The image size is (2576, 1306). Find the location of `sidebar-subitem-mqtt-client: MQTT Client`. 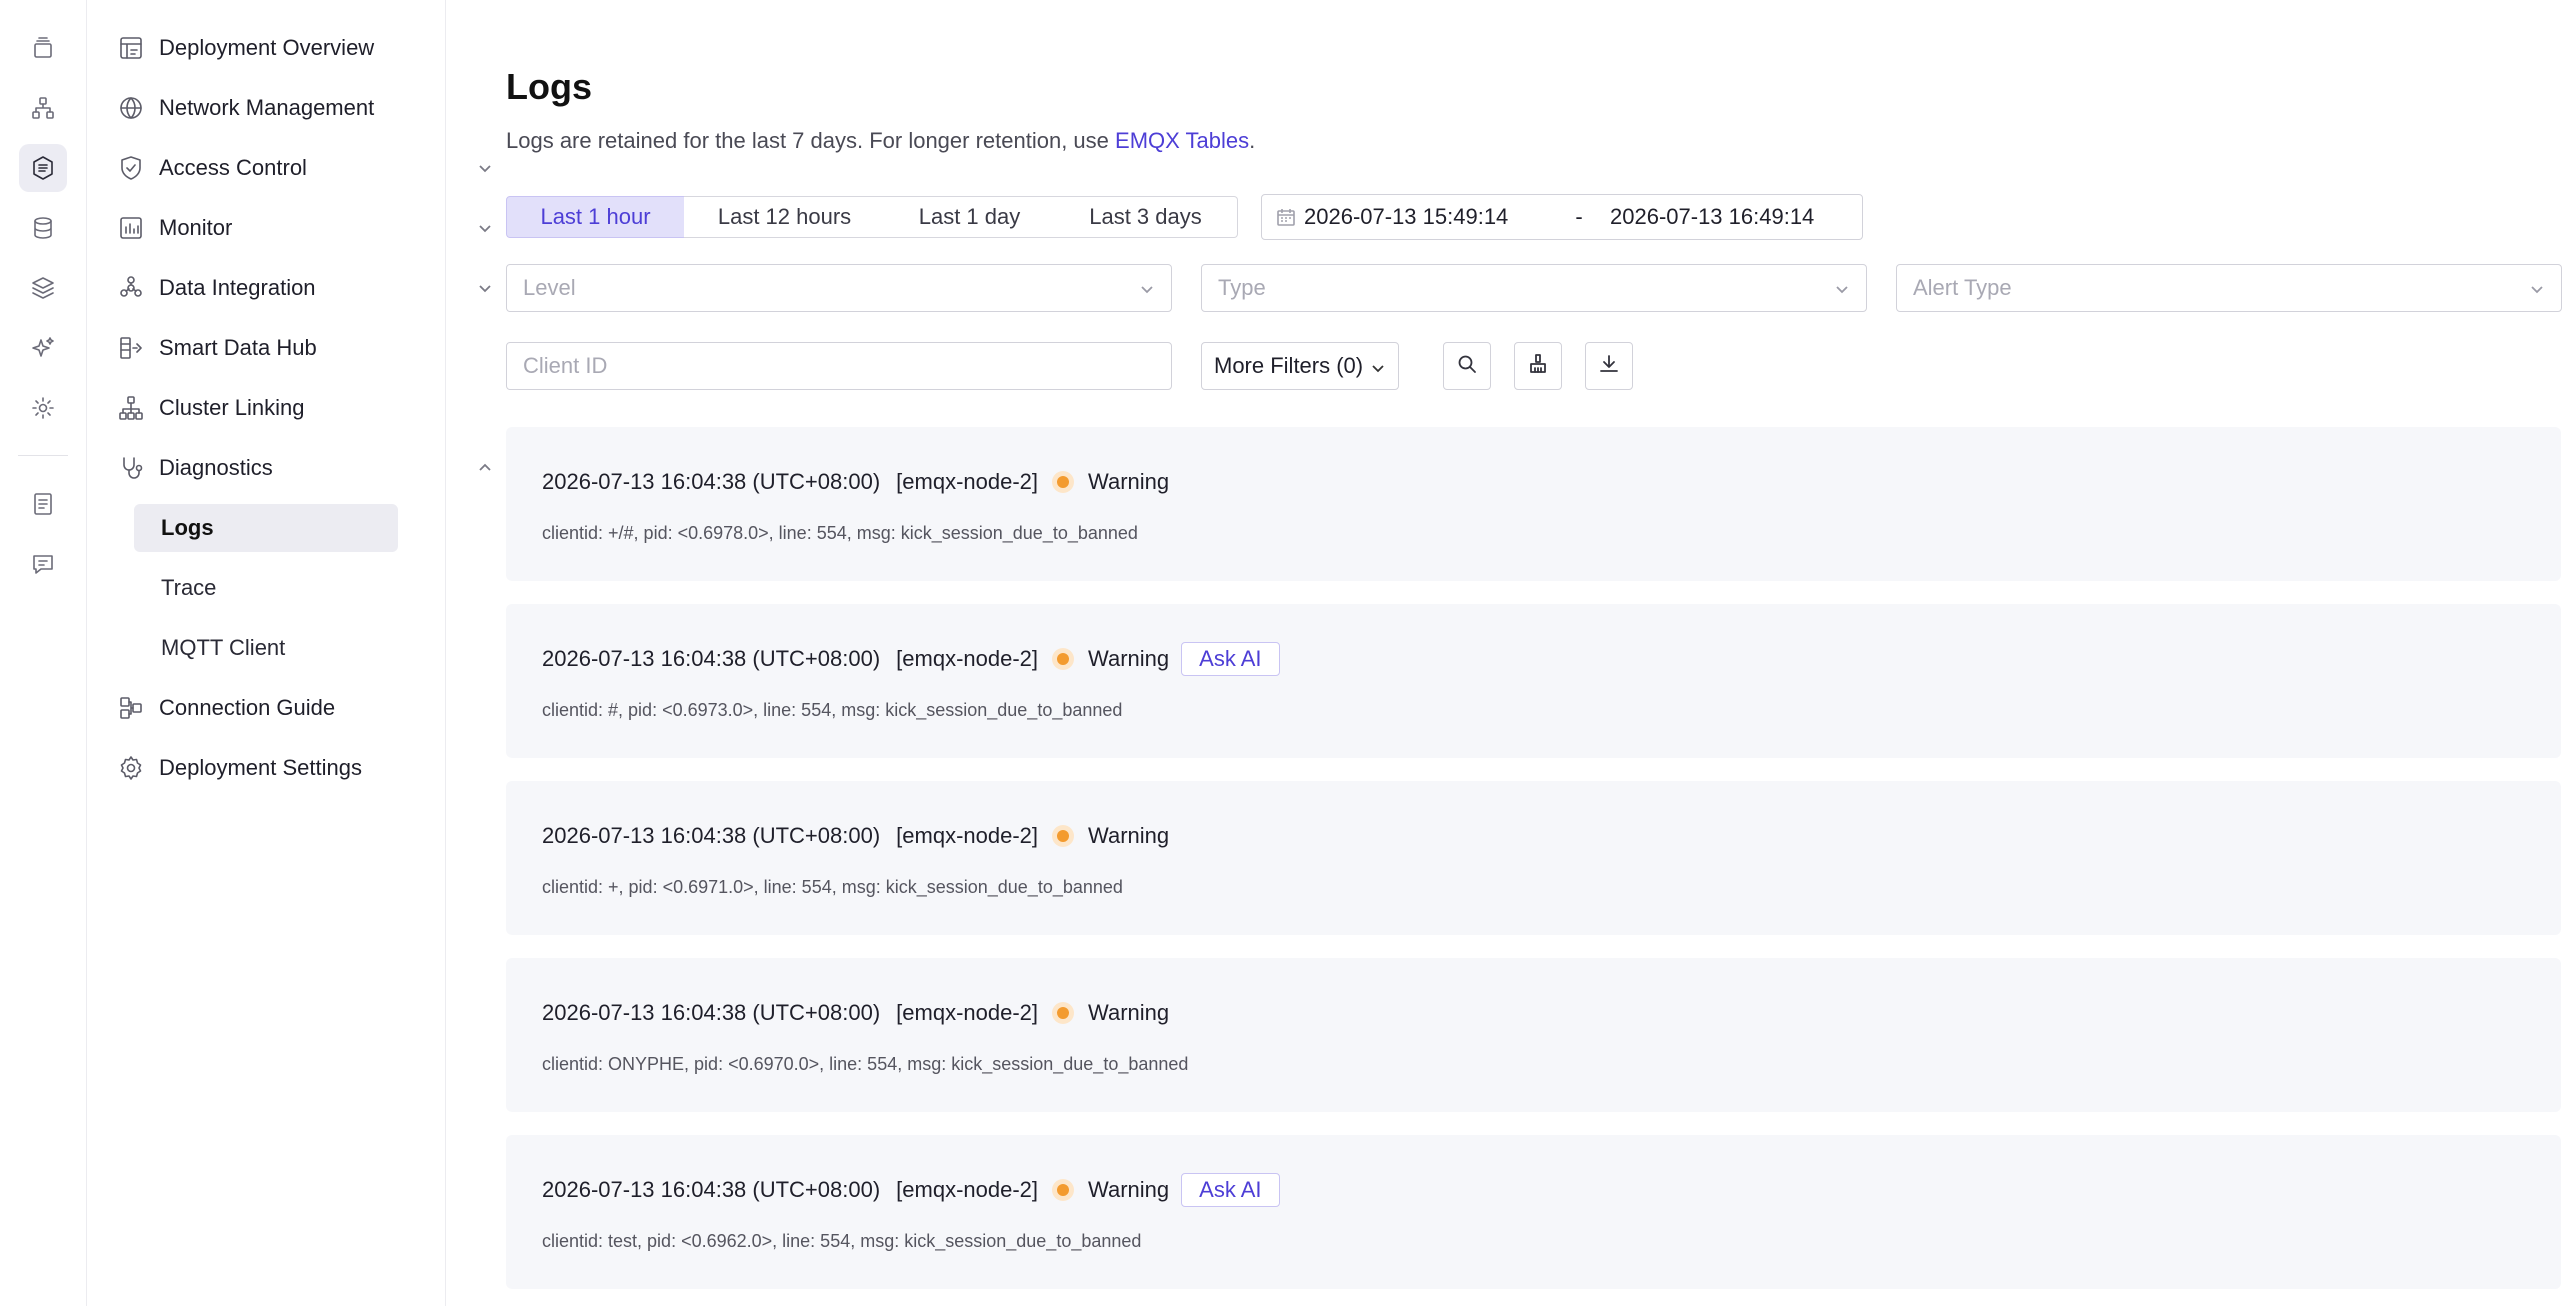

sidebar-subitem-mqtt-client: MQTT Client is located at coordinates (266, 648).